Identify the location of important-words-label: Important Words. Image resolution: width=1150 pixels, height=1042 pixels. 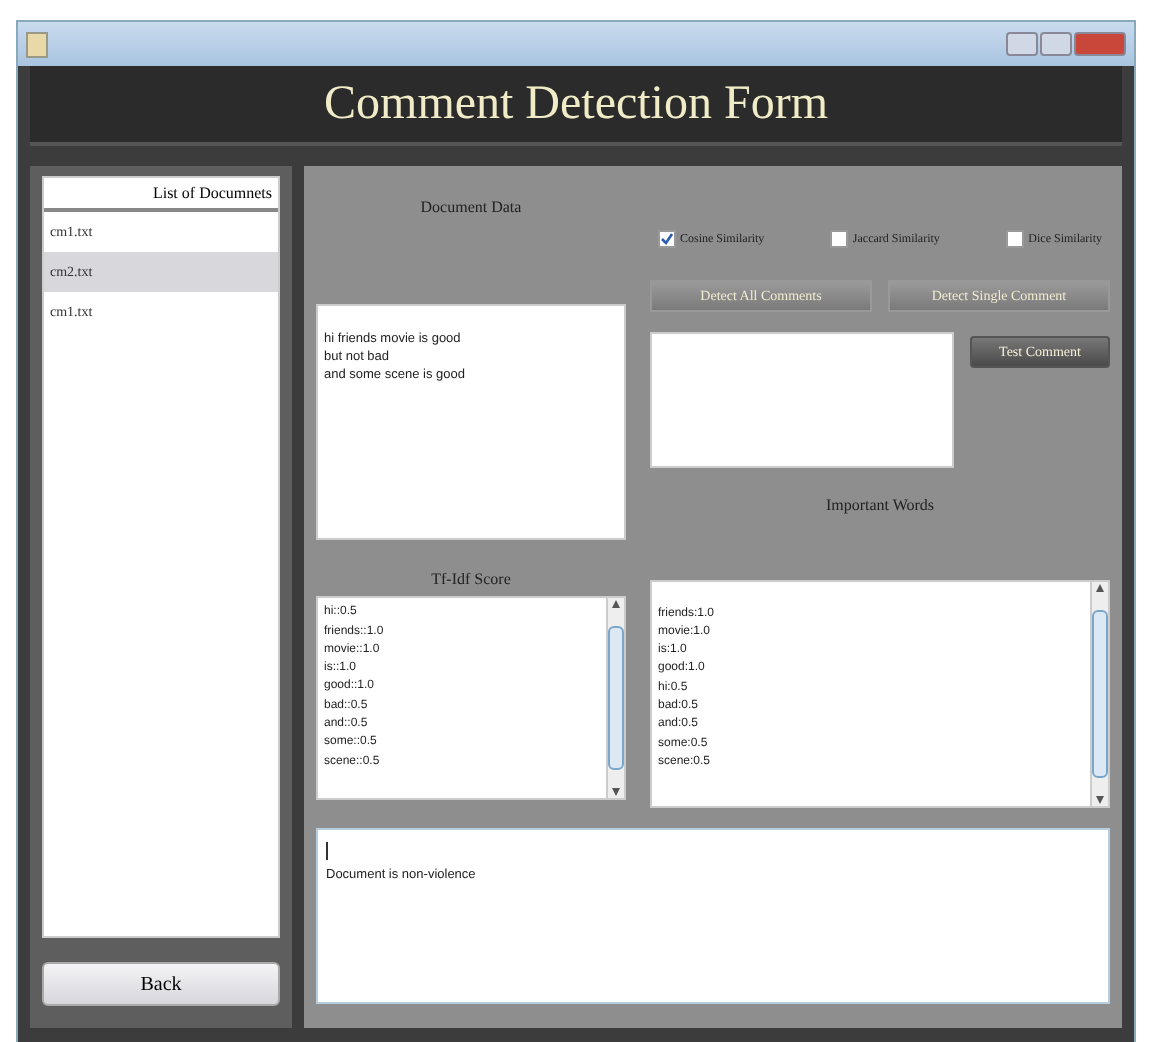
(880, 505).